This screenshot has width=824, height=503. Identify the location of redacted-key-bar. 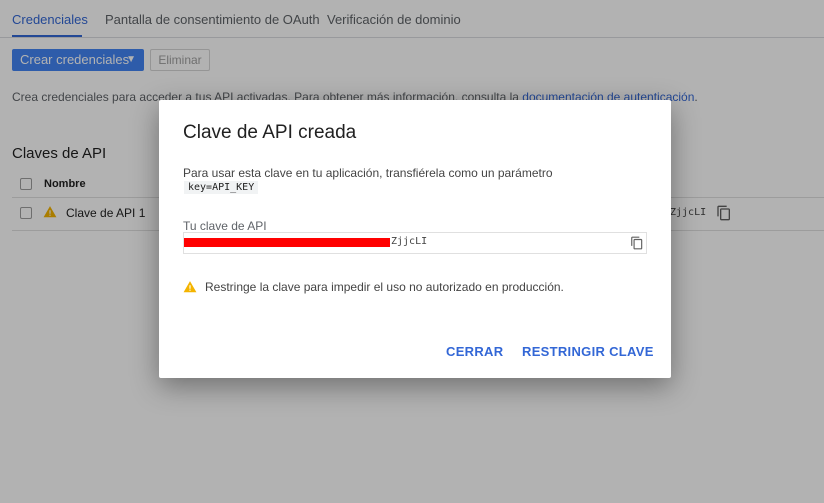
(287, 242).